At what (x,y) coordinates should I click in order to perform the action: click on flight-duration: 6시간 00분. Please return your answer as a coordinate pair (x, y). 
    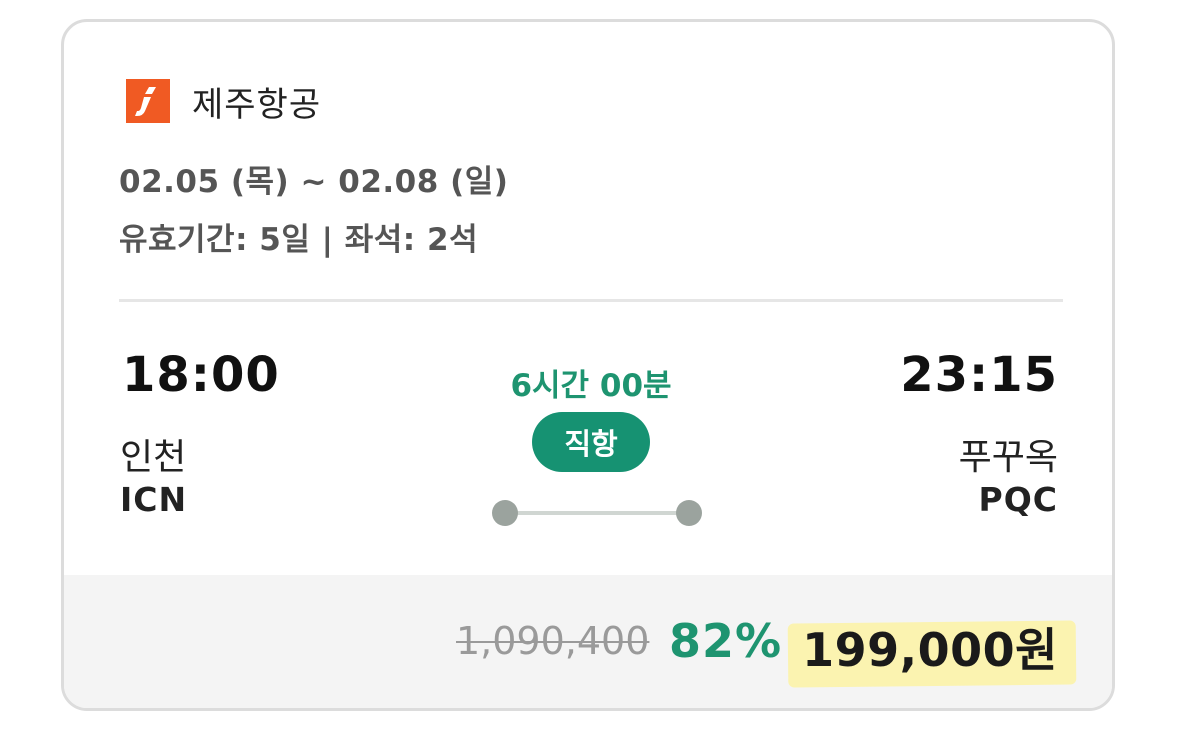
    Looking at the image, I should click on (591, 386).